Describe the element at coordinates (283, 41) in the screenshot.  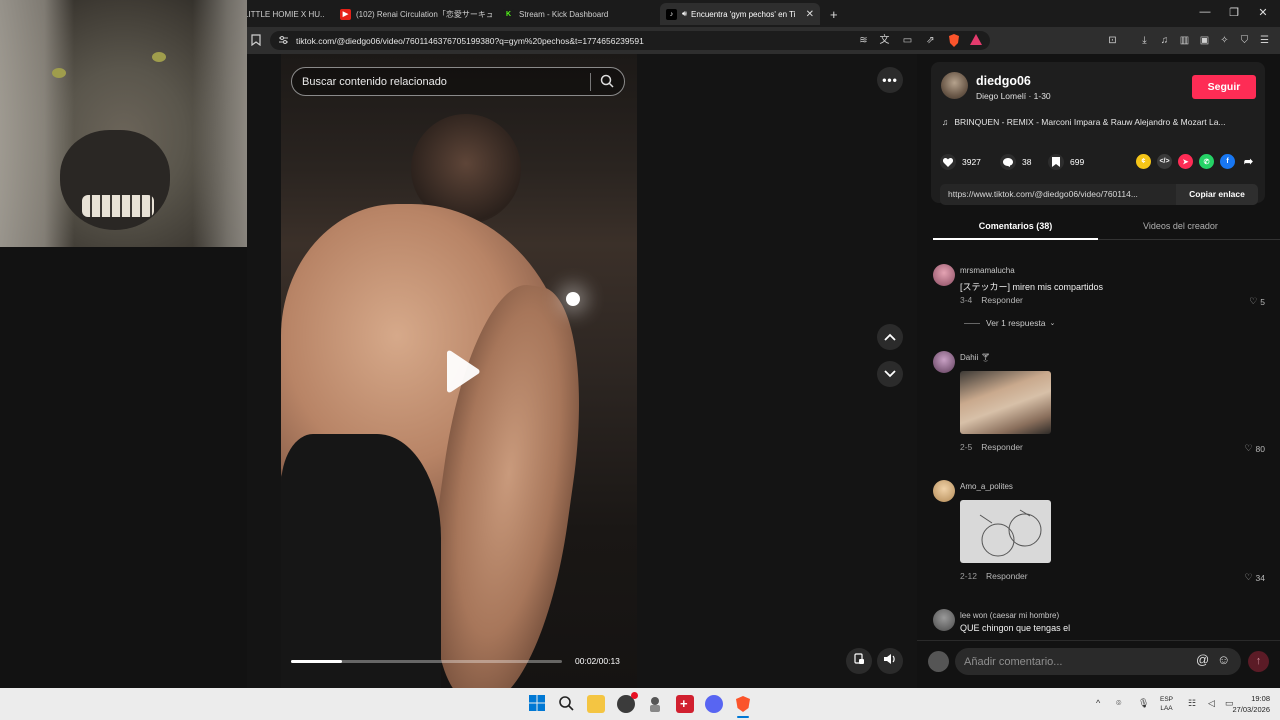
I see `site-settings-icon` at that location.